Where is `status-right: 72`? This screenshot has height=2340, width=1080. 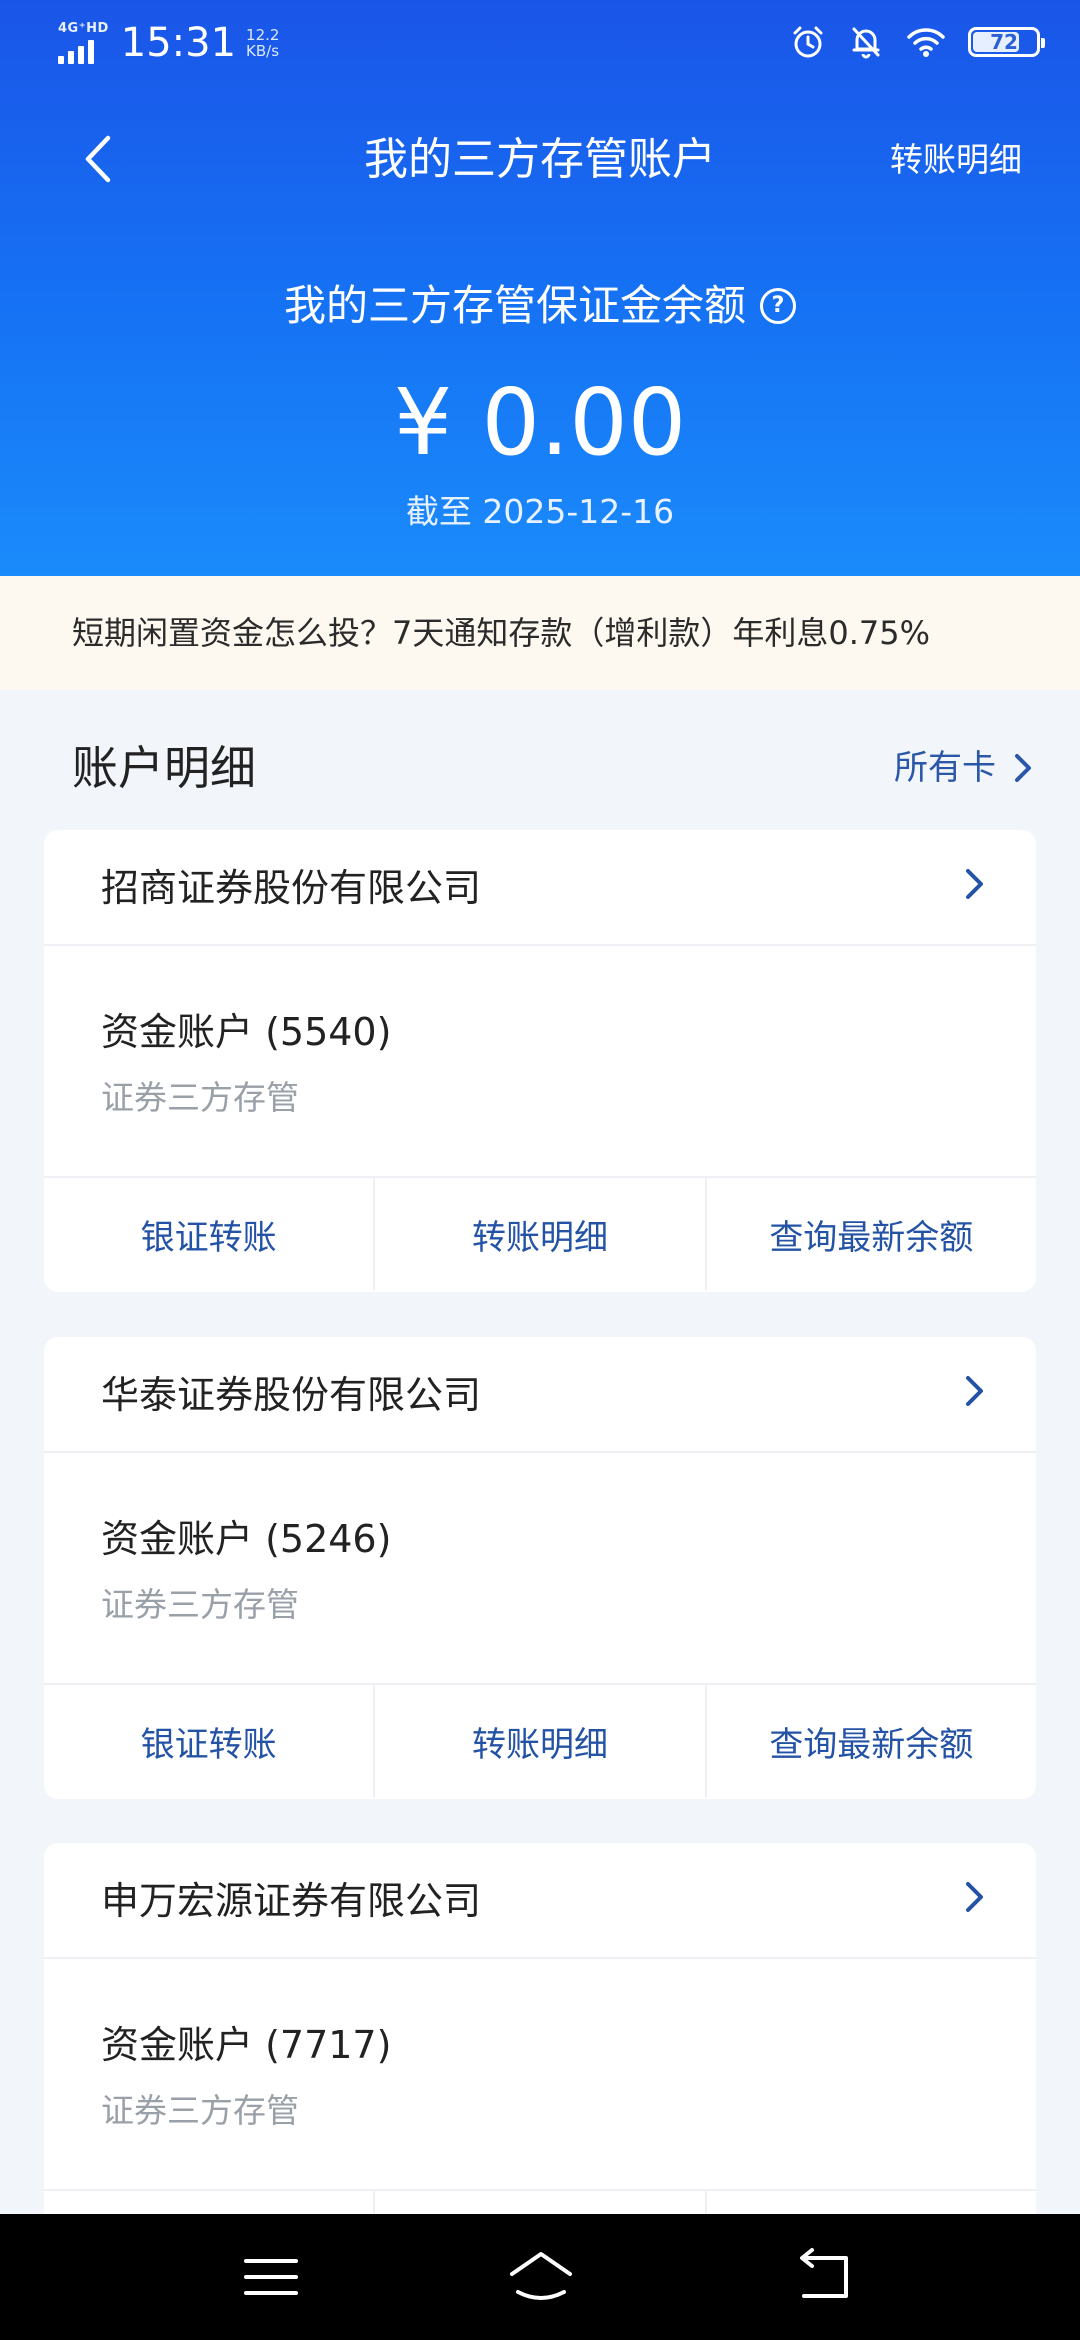
status-right: 72 is located at coordinates (917, 42).